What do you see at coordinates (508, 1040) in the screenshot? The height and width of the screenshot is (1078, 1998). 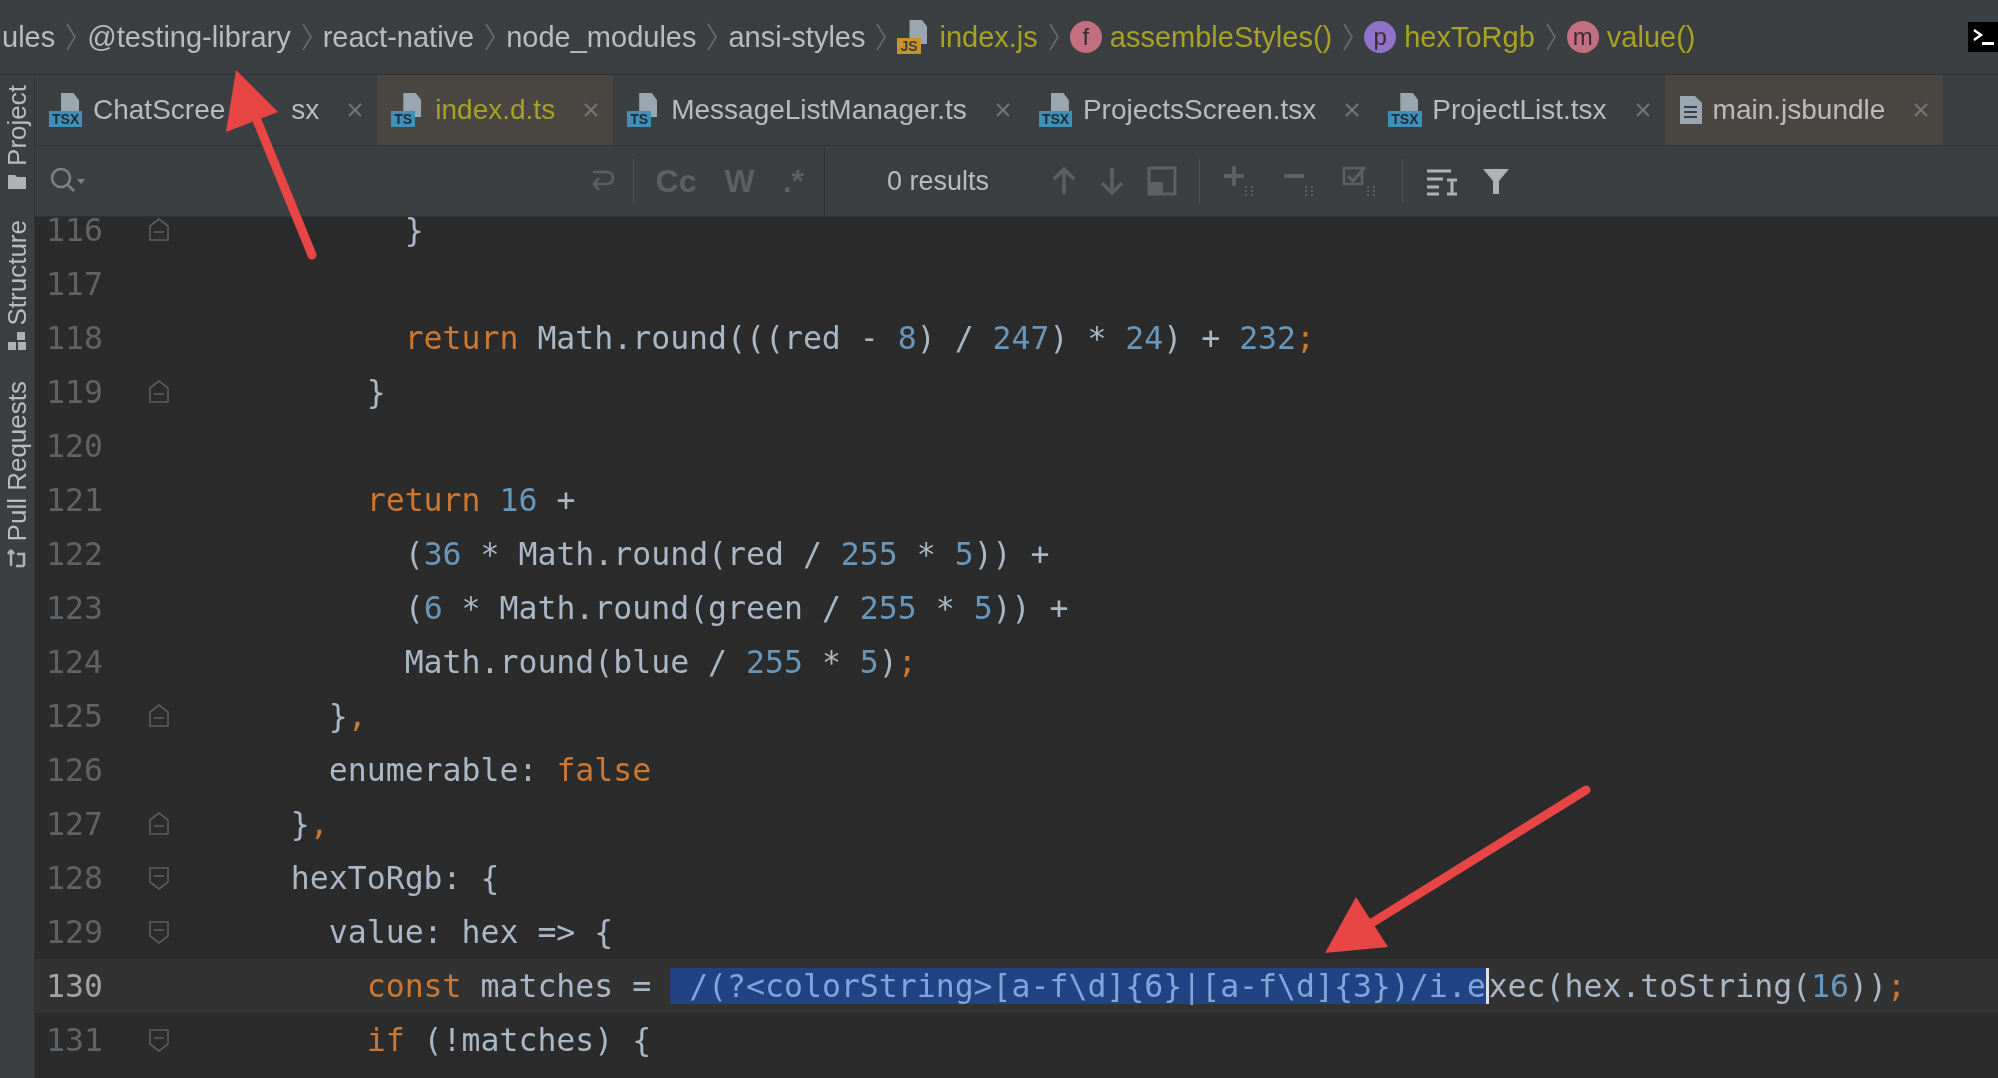 I see `code-line: if (!matches) {` at bounding box center [508, 1040].